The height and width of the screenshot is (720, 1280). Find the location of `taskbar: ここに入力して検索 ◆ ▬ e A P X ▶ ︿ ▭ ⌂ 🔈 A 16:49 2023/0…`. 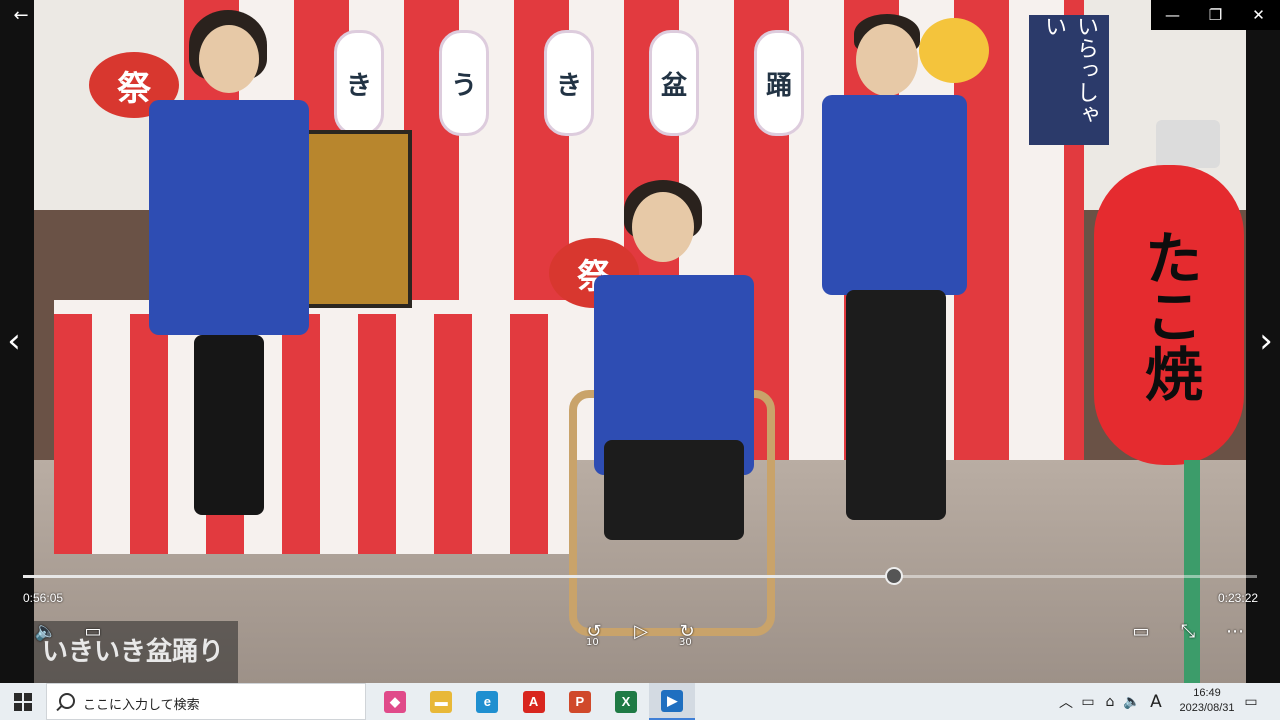

taskbar: ここに入力して検索 ◆ ▬ e A P X ▶ ︿ ▭ ⌂ 🔈 A 16:49 2023/0… is located at coordinates (640, 701).